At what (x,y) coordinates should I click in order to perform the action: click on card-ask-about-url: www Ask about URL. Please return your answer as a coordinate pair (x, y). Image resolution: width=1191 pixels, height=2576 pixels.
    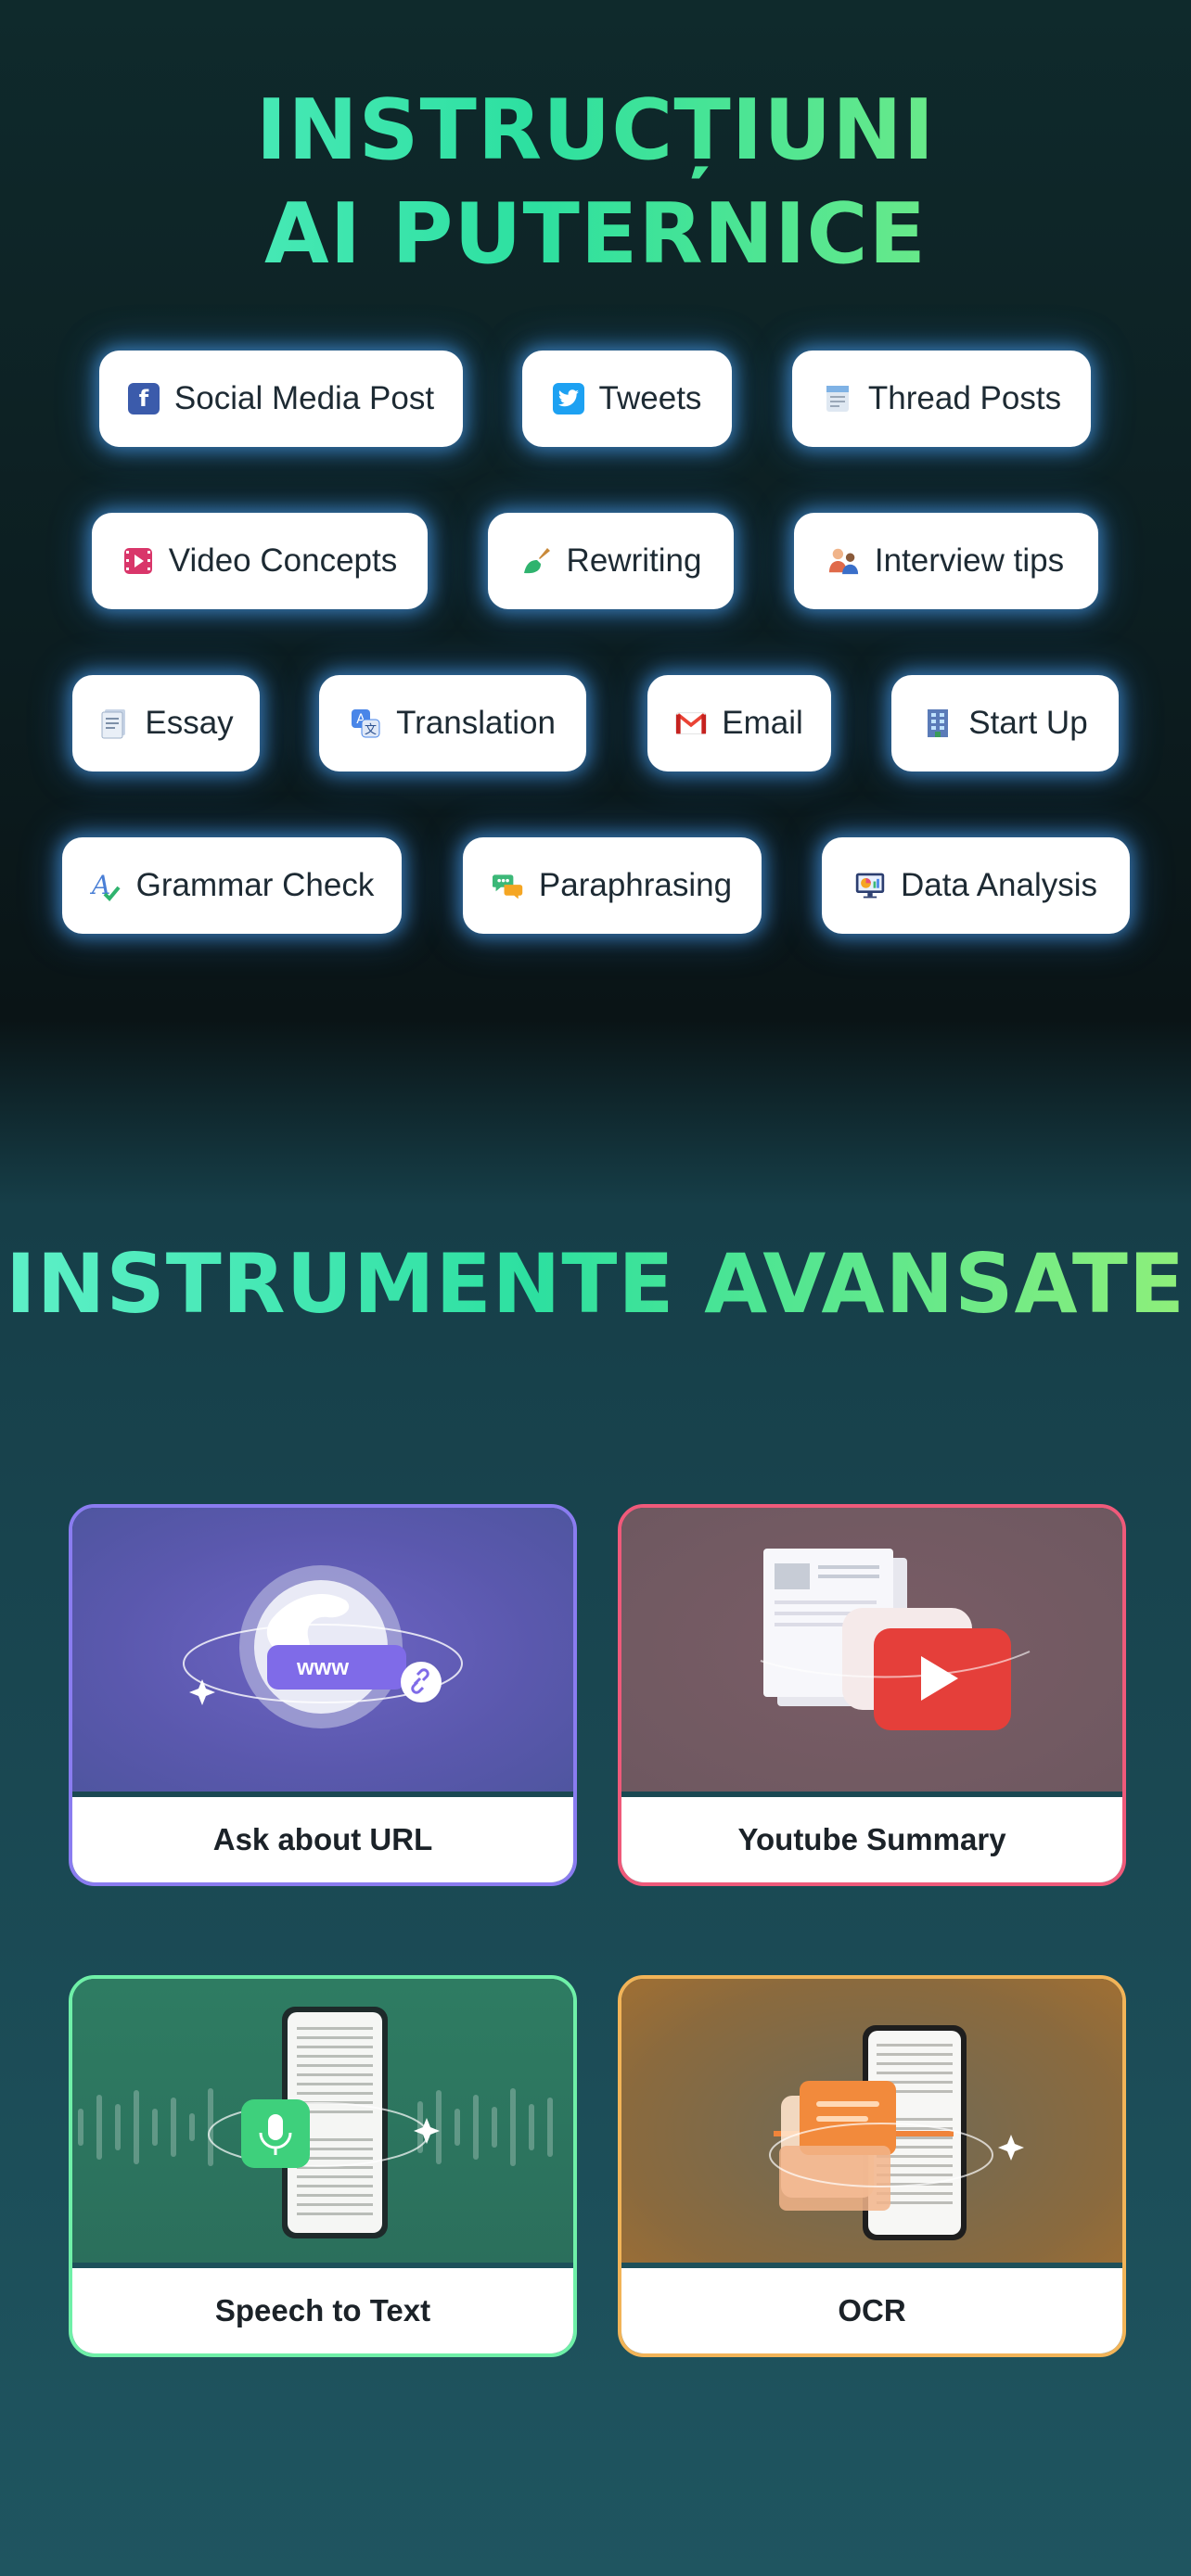
    Looking at the image, I should click on (323, 1695).